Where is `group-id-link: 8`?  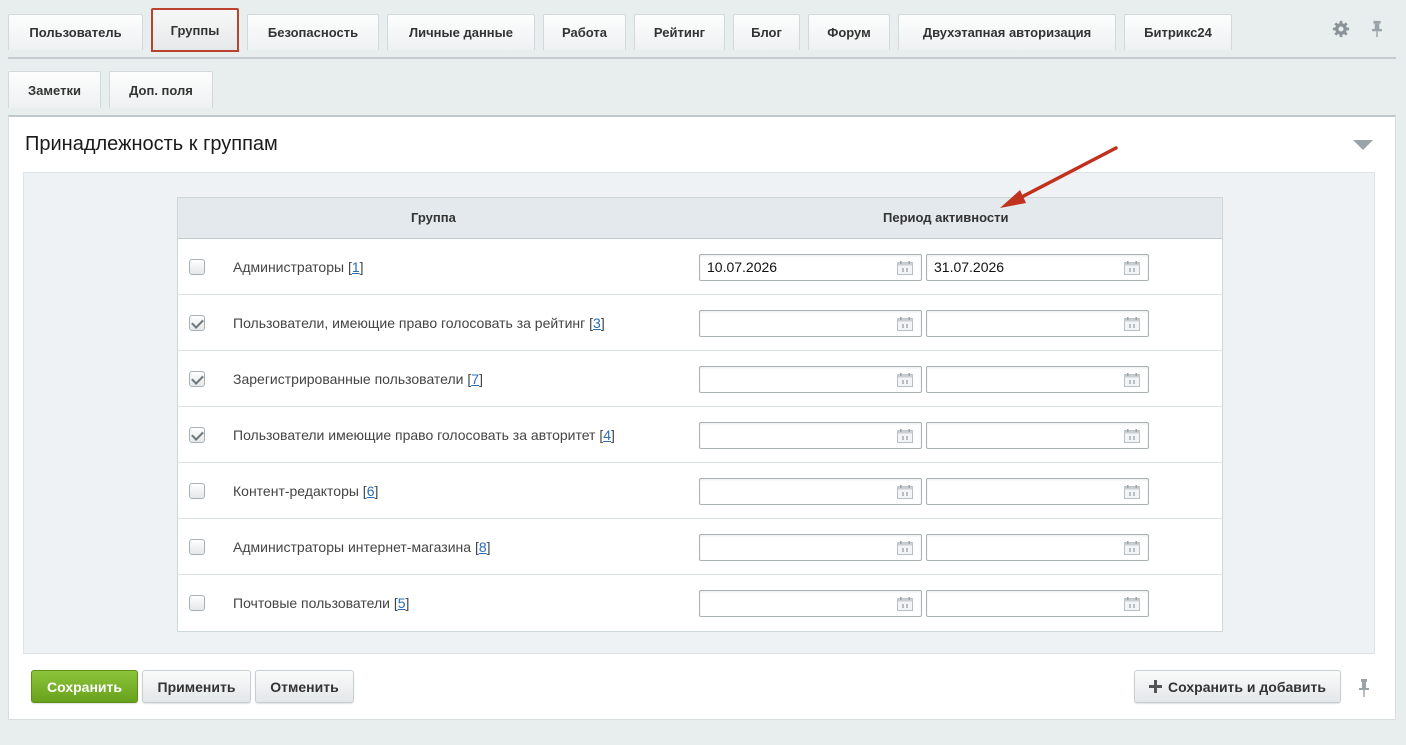 group-id-link: 8 is located at coordinates (483, 547).